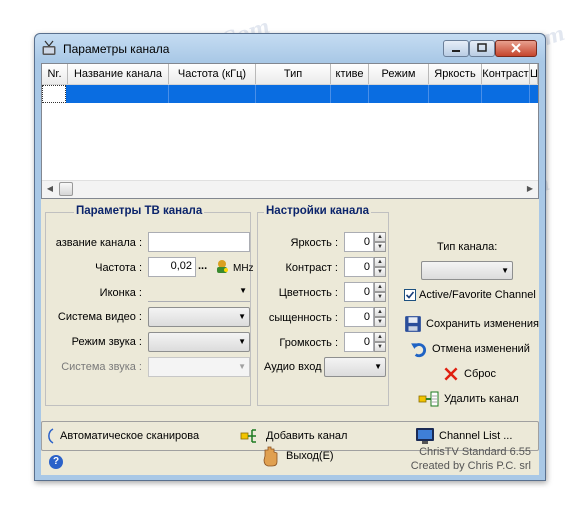 The width and height of the screenshot is (578, 516). I want to click on delete-channel-button: Удалить канал, so click(468, 399).